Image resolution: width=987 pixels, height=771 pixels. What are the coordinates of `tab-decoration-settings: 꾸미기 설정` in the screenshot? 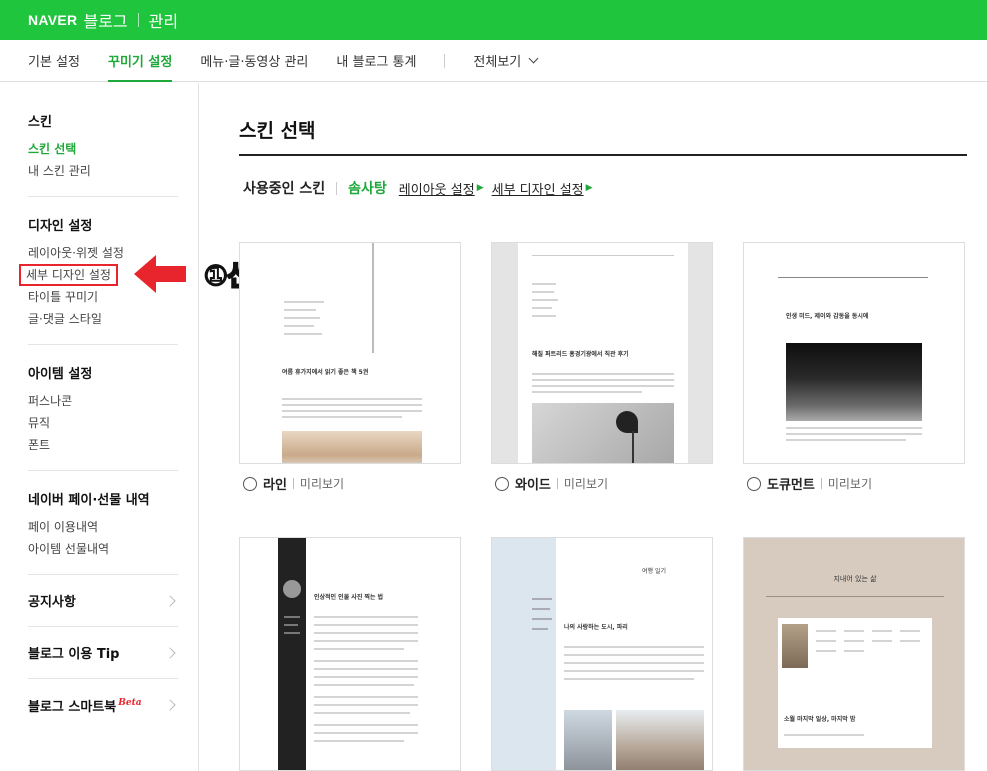 It's located at (140, 61).